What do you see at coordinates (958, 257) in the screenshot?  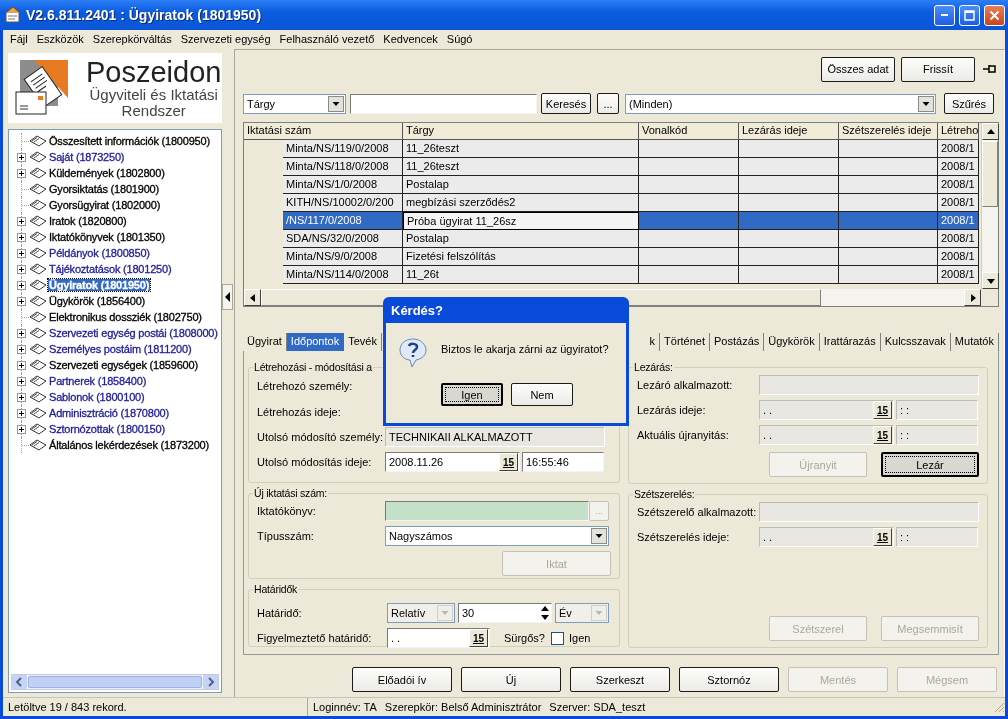 I see `table-cell: 2008/1` at bounding box center [958, 257].